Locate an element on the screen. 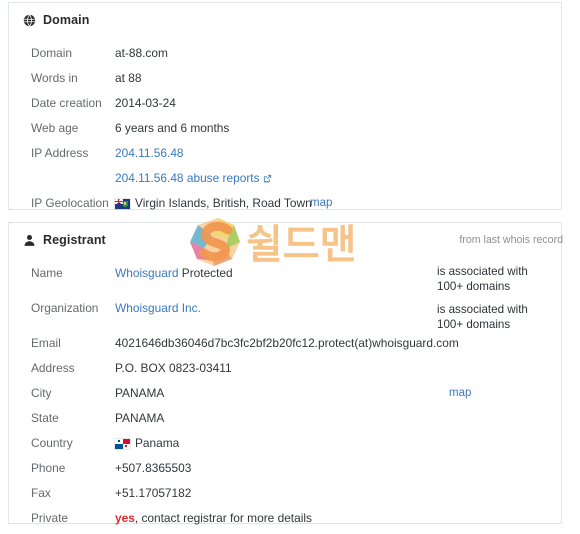  table-row: Date creation 2014-03-24 is located at coordinates (285, 103).